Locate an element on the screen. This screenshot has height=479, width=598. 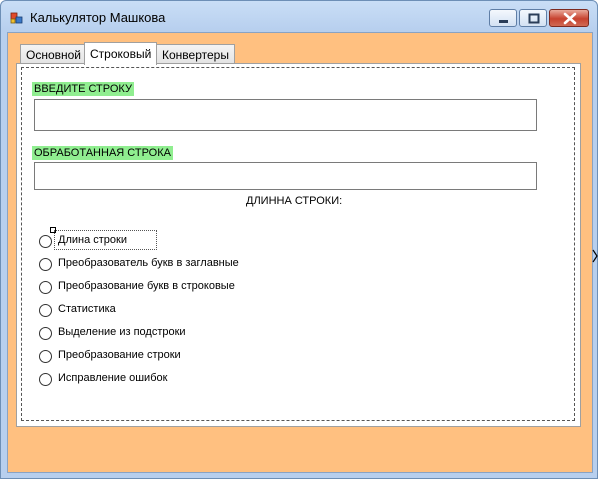
radio-label: Длина строки is located at coordinates (92, 240).